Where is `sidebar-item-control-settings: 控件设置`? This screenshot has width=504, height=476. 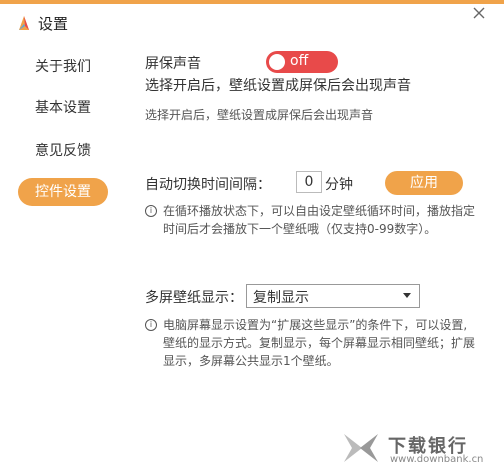 sidebar-item-control-settings: 控件设置 is located at coordinates (63, 192).